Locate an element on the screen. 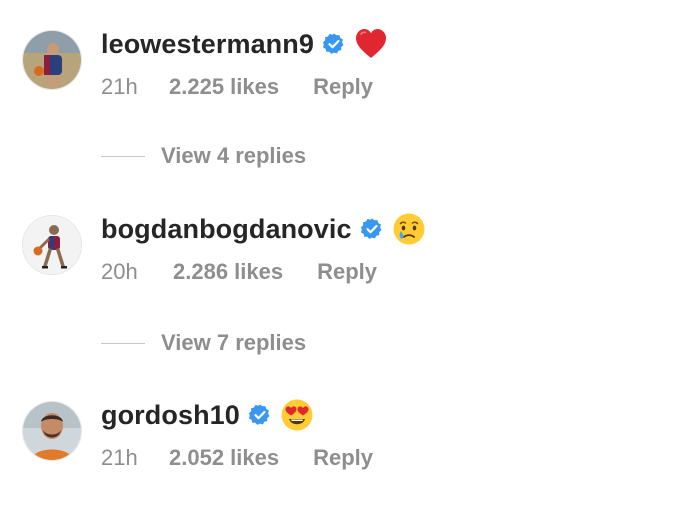 The width and height of the screenshot is (676, 506). view-replies-label: View 7 replies is located at coordinates (234, 342).